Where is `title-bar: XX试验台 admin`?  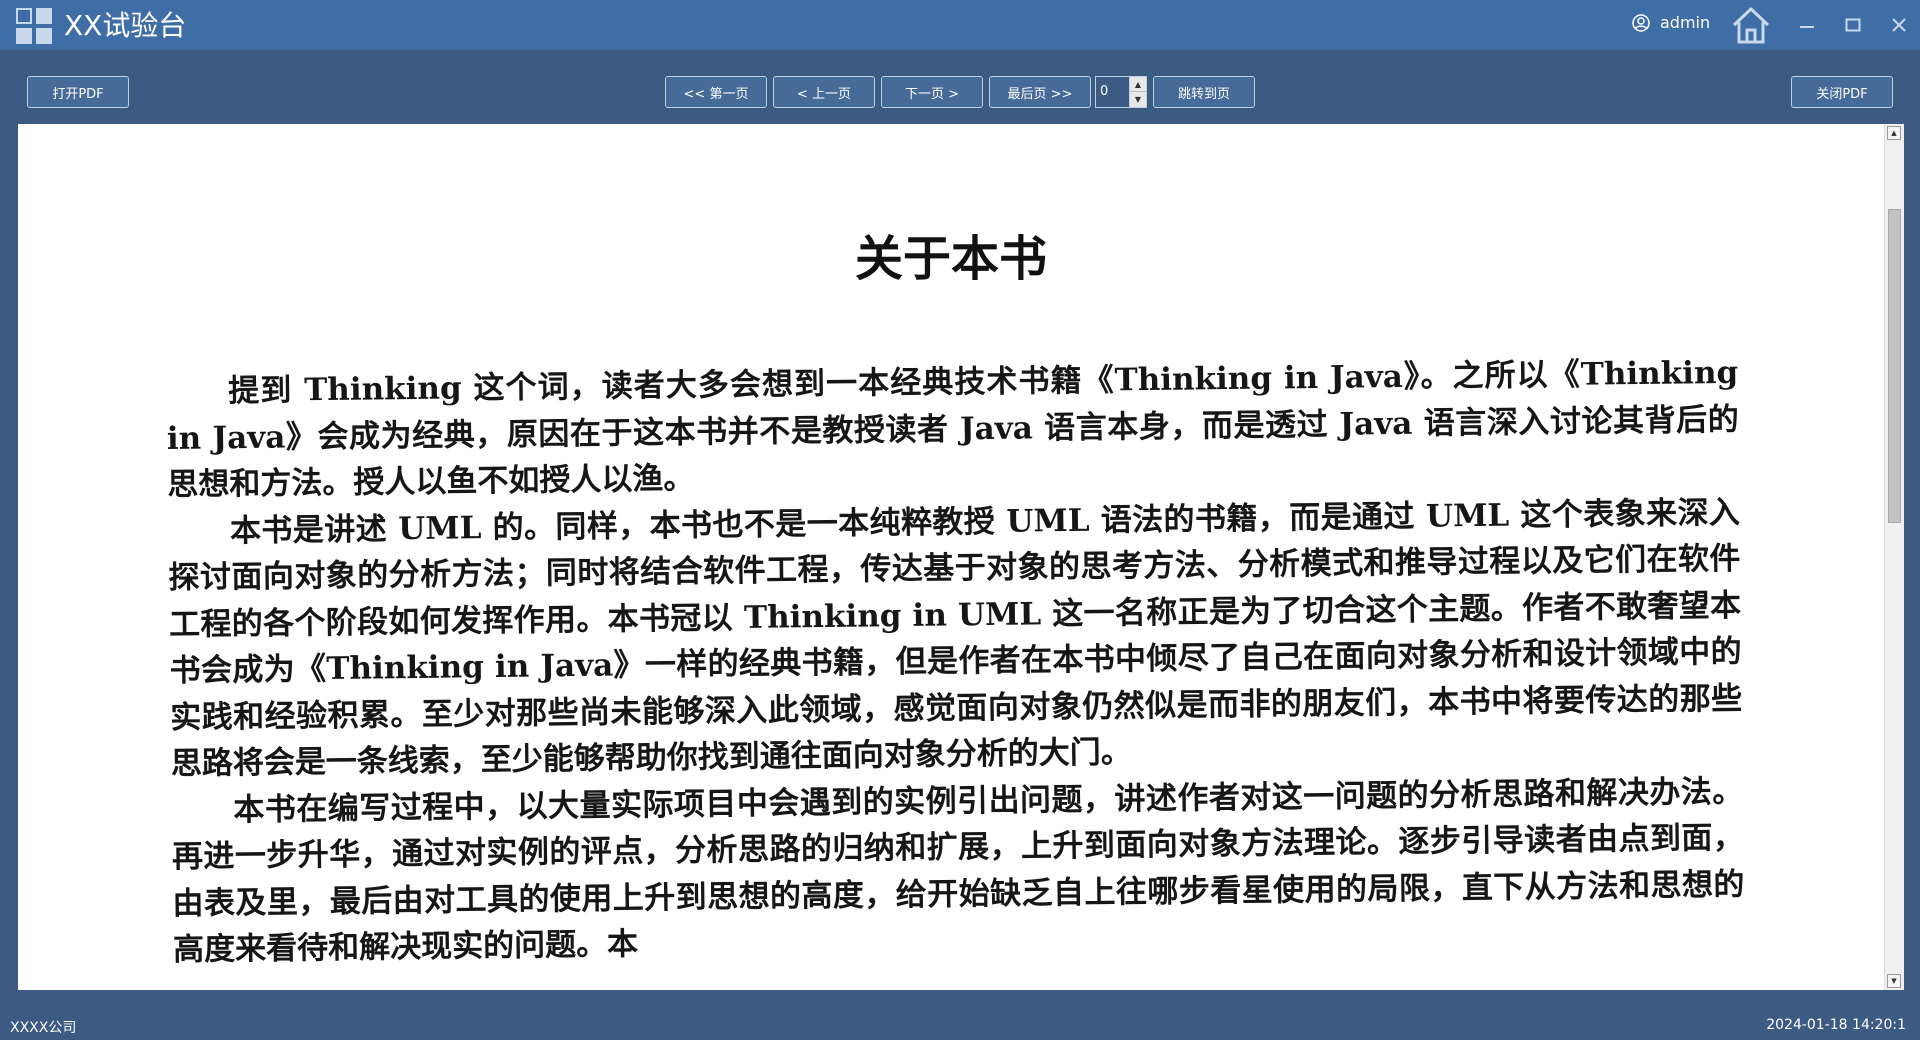 title-bar: XX试验台 admin is located at coordinates (960, 25).